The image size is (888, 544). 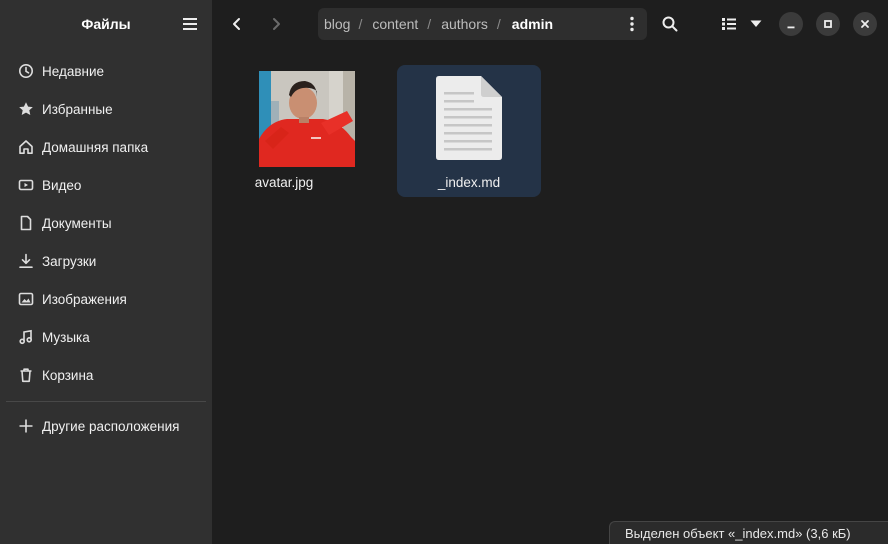 I want to click on search-icon, so click(x=670, y=24).